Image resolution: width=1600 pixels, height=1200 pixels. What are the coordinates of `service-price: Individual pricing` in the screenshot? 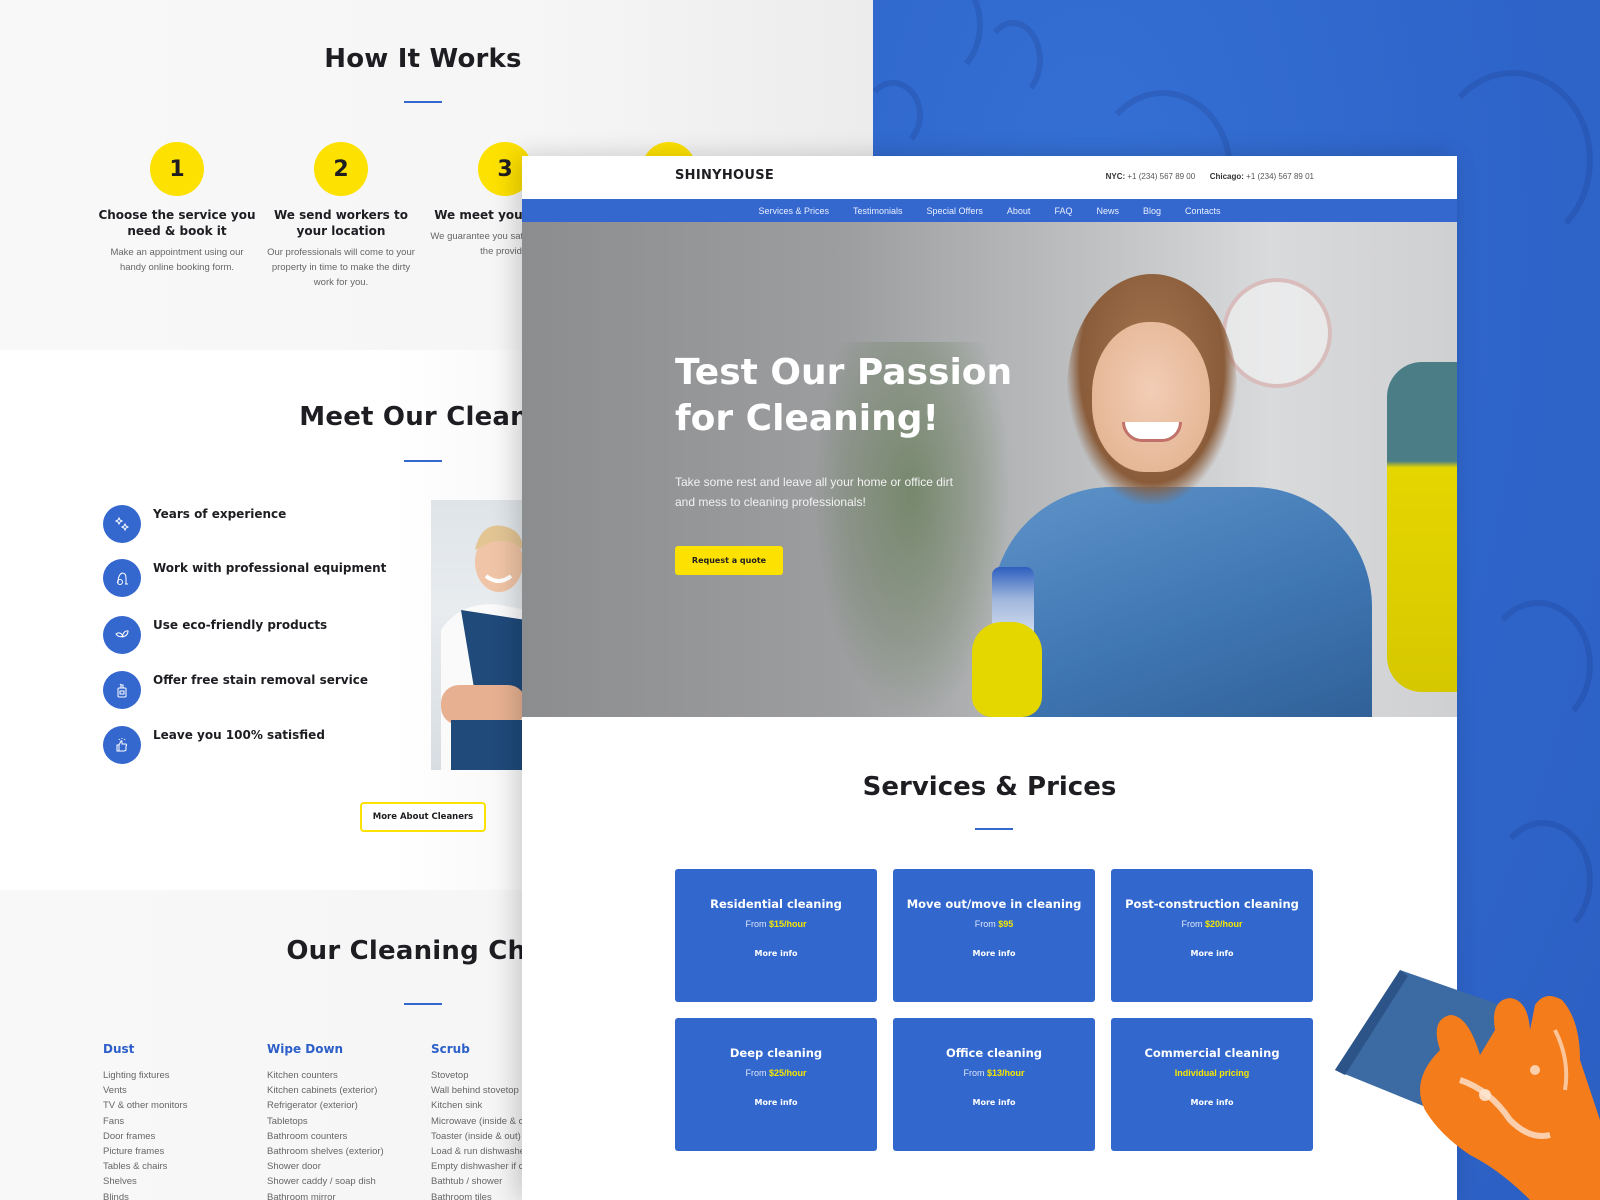 It's located at (1212, 1073).